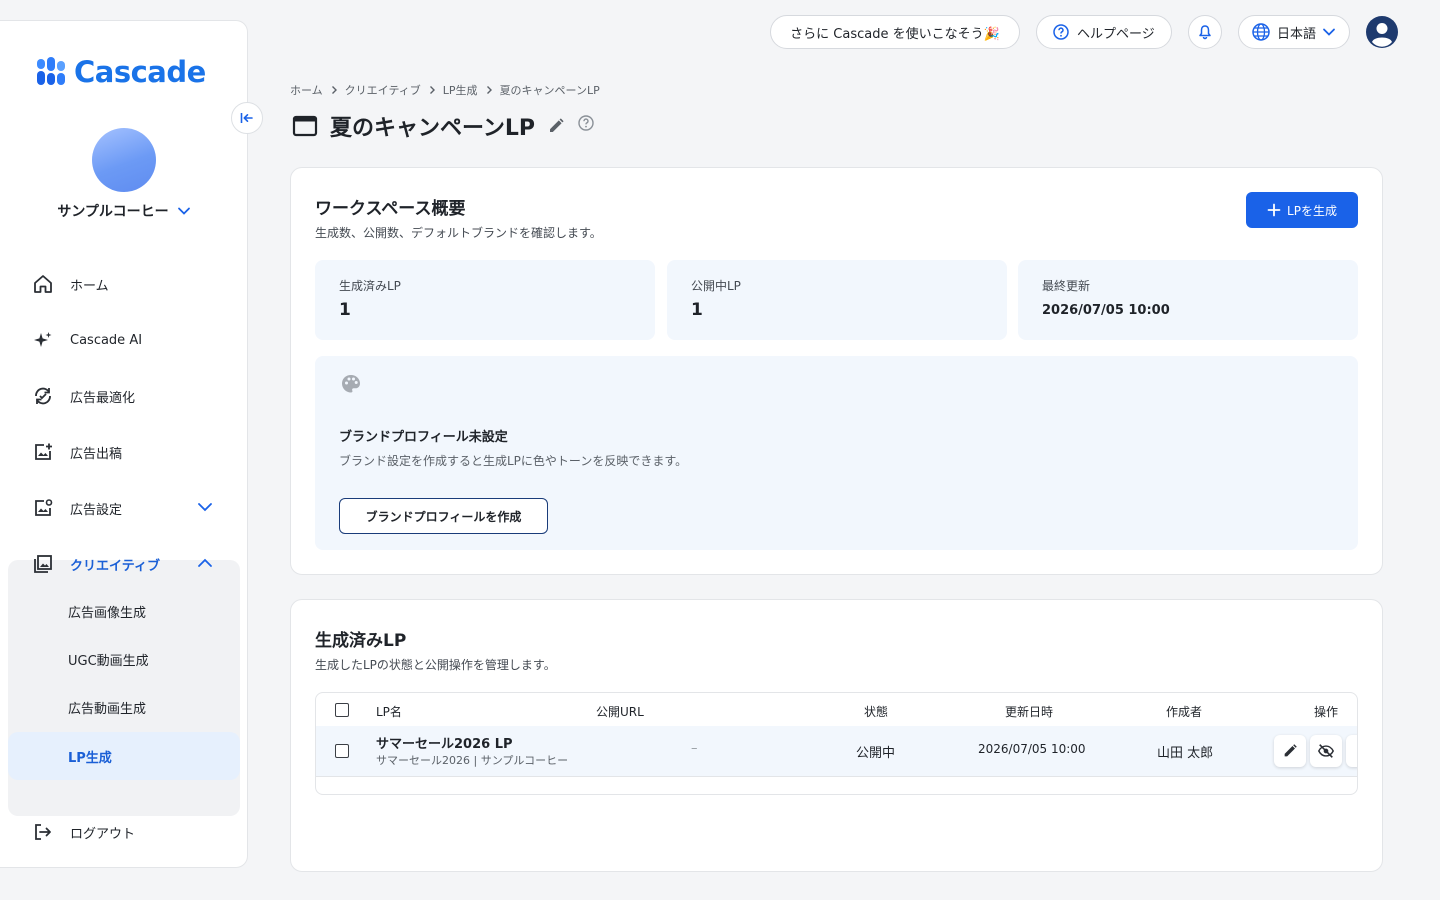 The image size is (1440, 900). Describe the element at coordinates (472, 760) in the screenshot. I see `lp-subtitle: サマーセール2026 | サンプルコーヒー` at that location.